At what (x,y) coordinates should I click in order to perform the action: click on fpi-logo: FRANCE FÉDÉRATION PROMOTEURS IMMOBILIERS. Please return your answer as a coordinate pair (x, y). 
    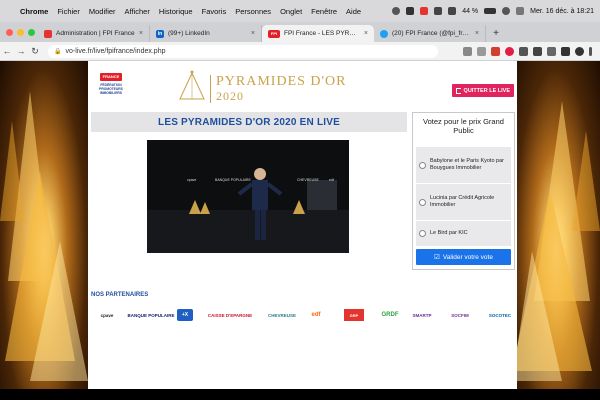
    Looking at the image, I should click on (111, 91).